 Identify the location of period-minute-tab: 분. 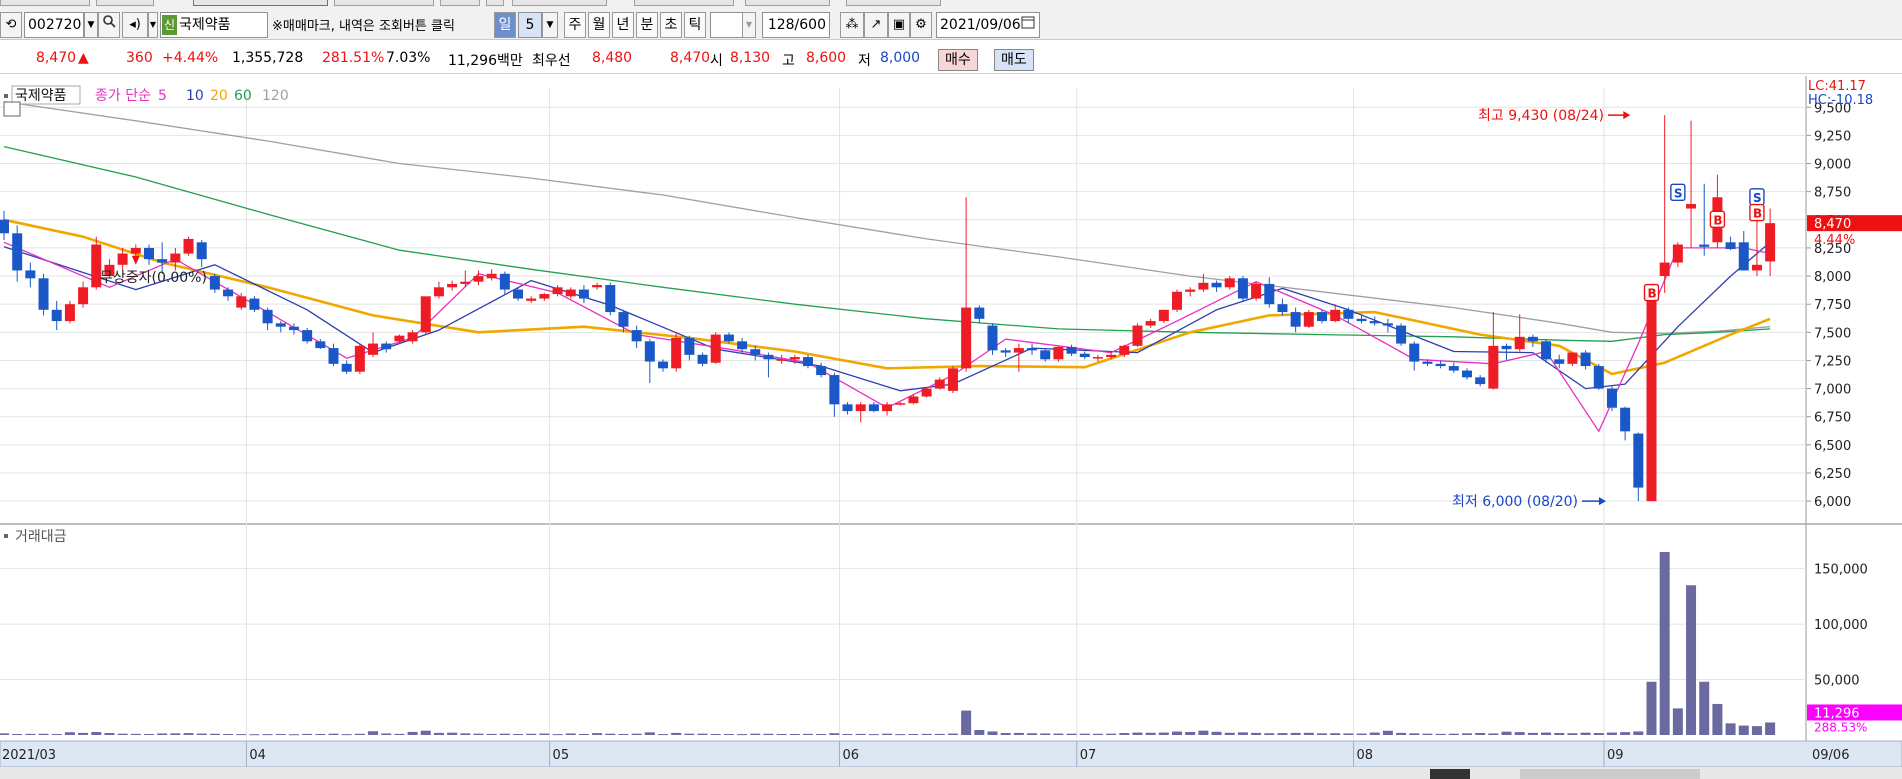
(647, 25).